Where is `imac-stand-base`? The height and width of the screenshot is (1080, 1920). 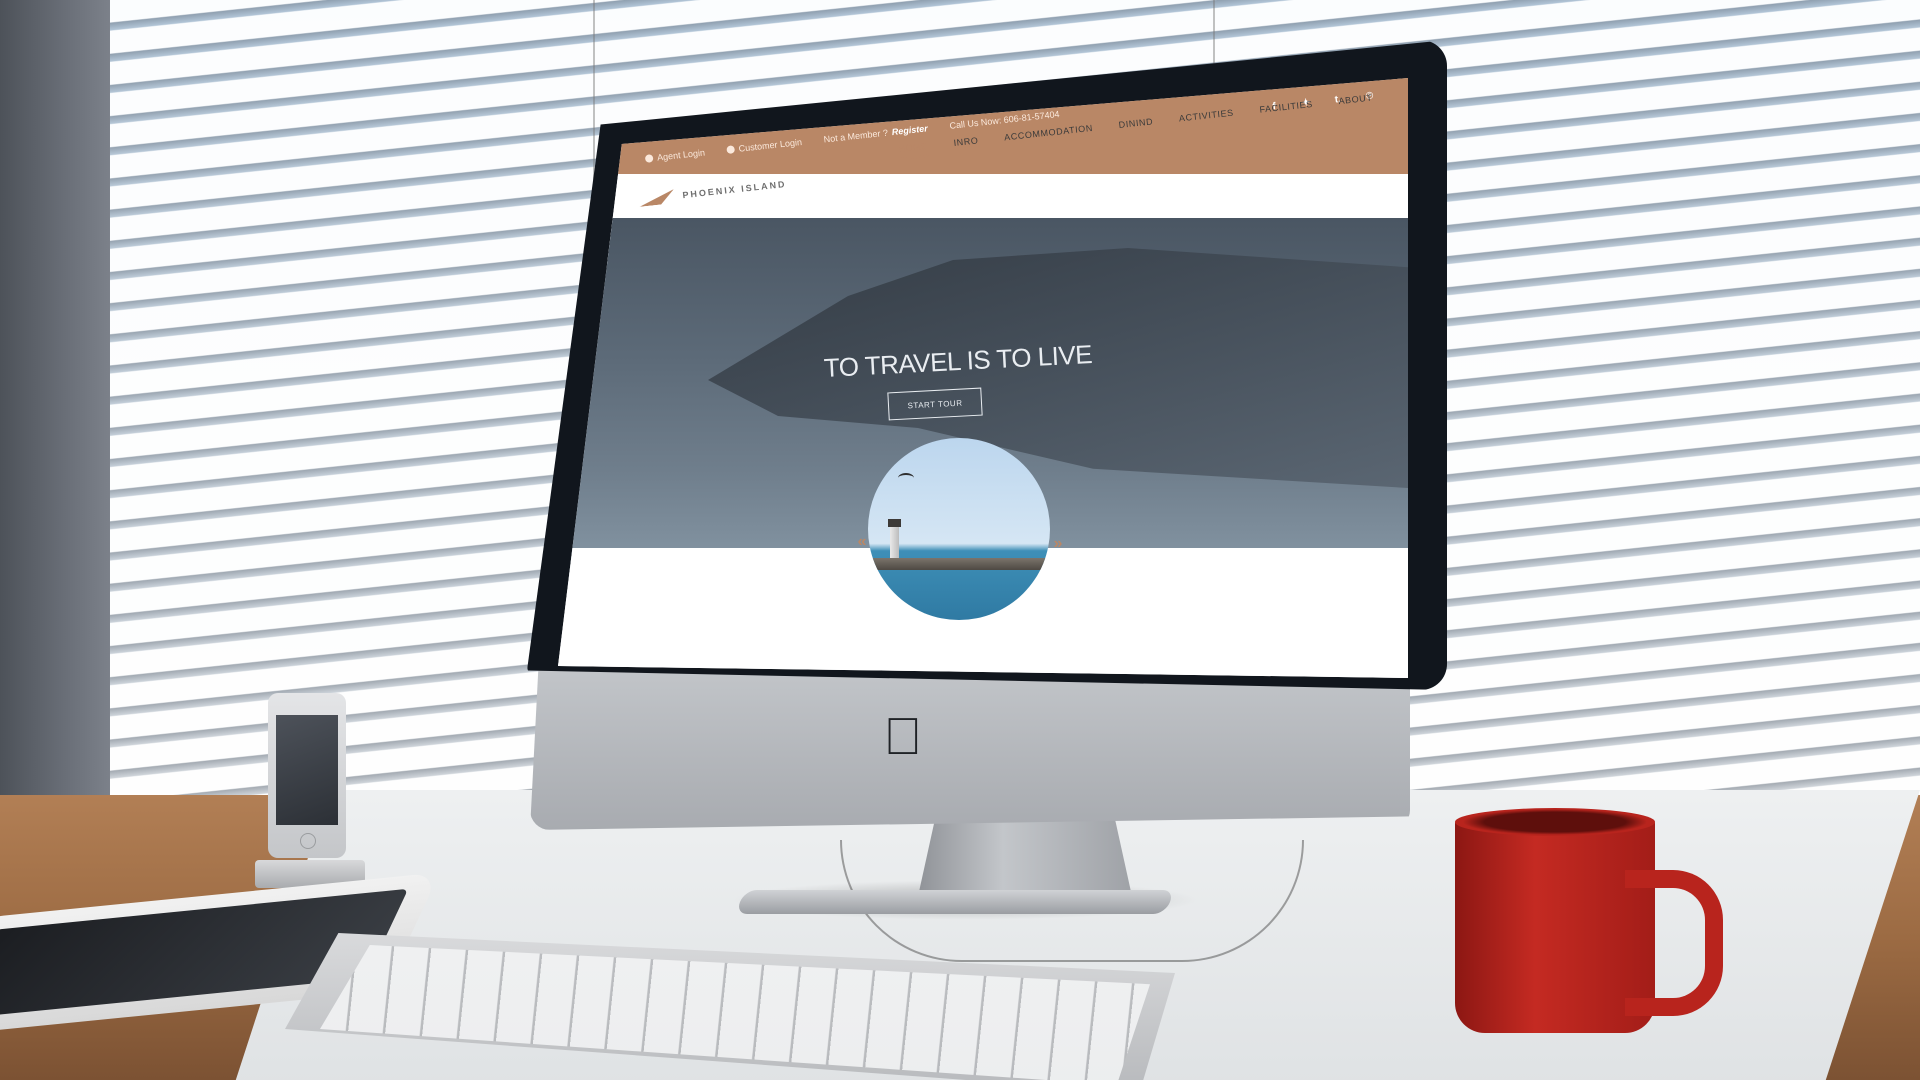
imac-stand-base is located at coordinates (955, 902).